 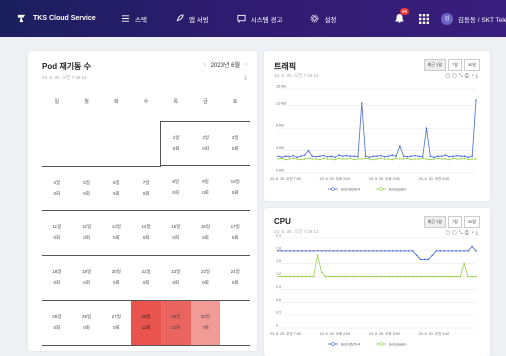 I want to click on calendar-day: 28일 11회, so click(x=146, y=323).